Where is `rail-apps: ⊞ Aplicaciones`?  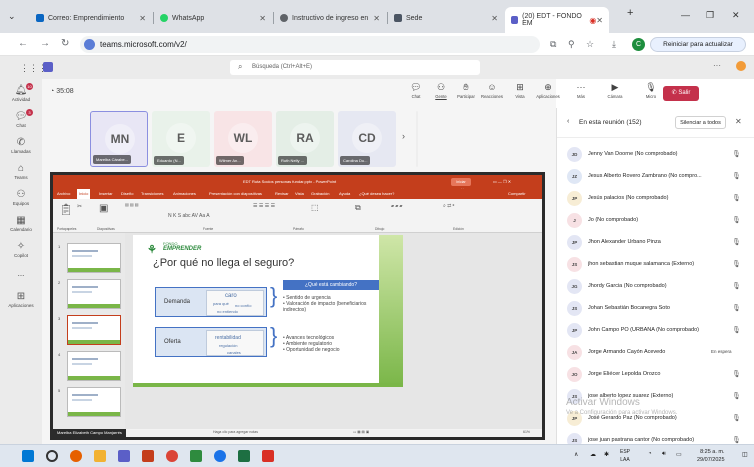
rail-apps: ⊞ Aplicaciones is located at coordinates (21, 299).